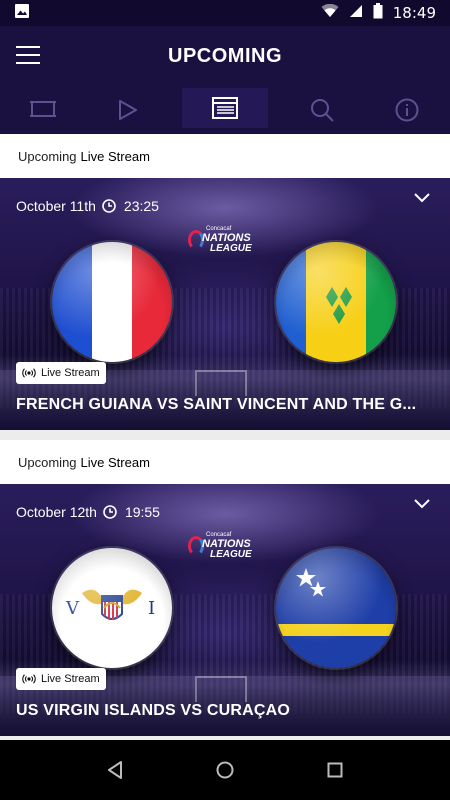 This screenshot has height=800, width=450. I want to click on tab-search, so click(322, 110).